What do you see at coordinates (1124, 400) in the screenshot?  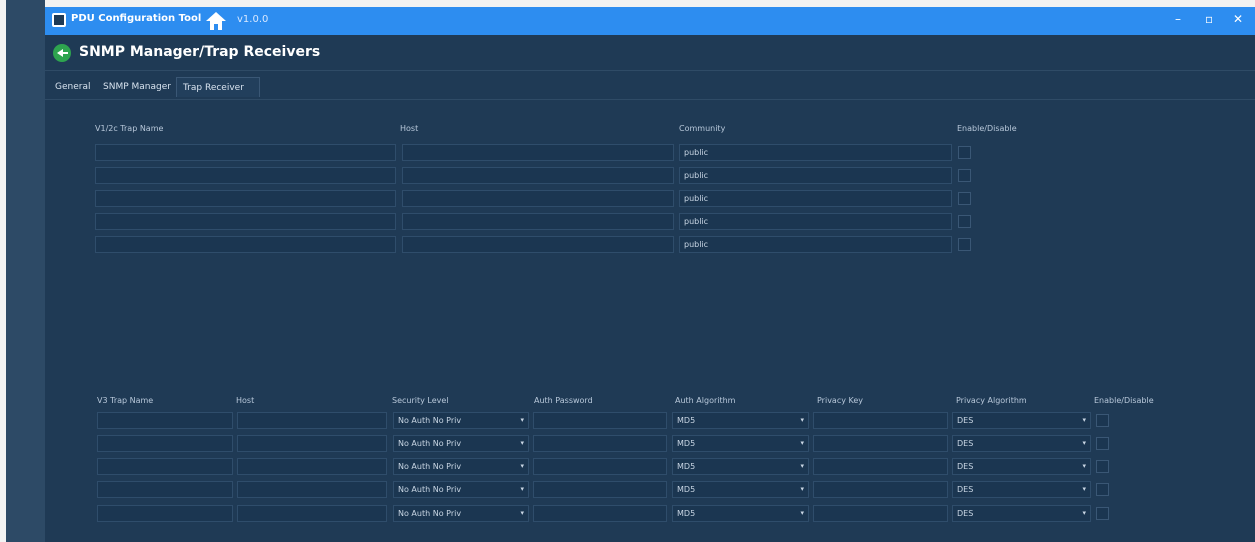 I see `v3-enable-header: Enable/Disable` at bounding box center [1124, 400].